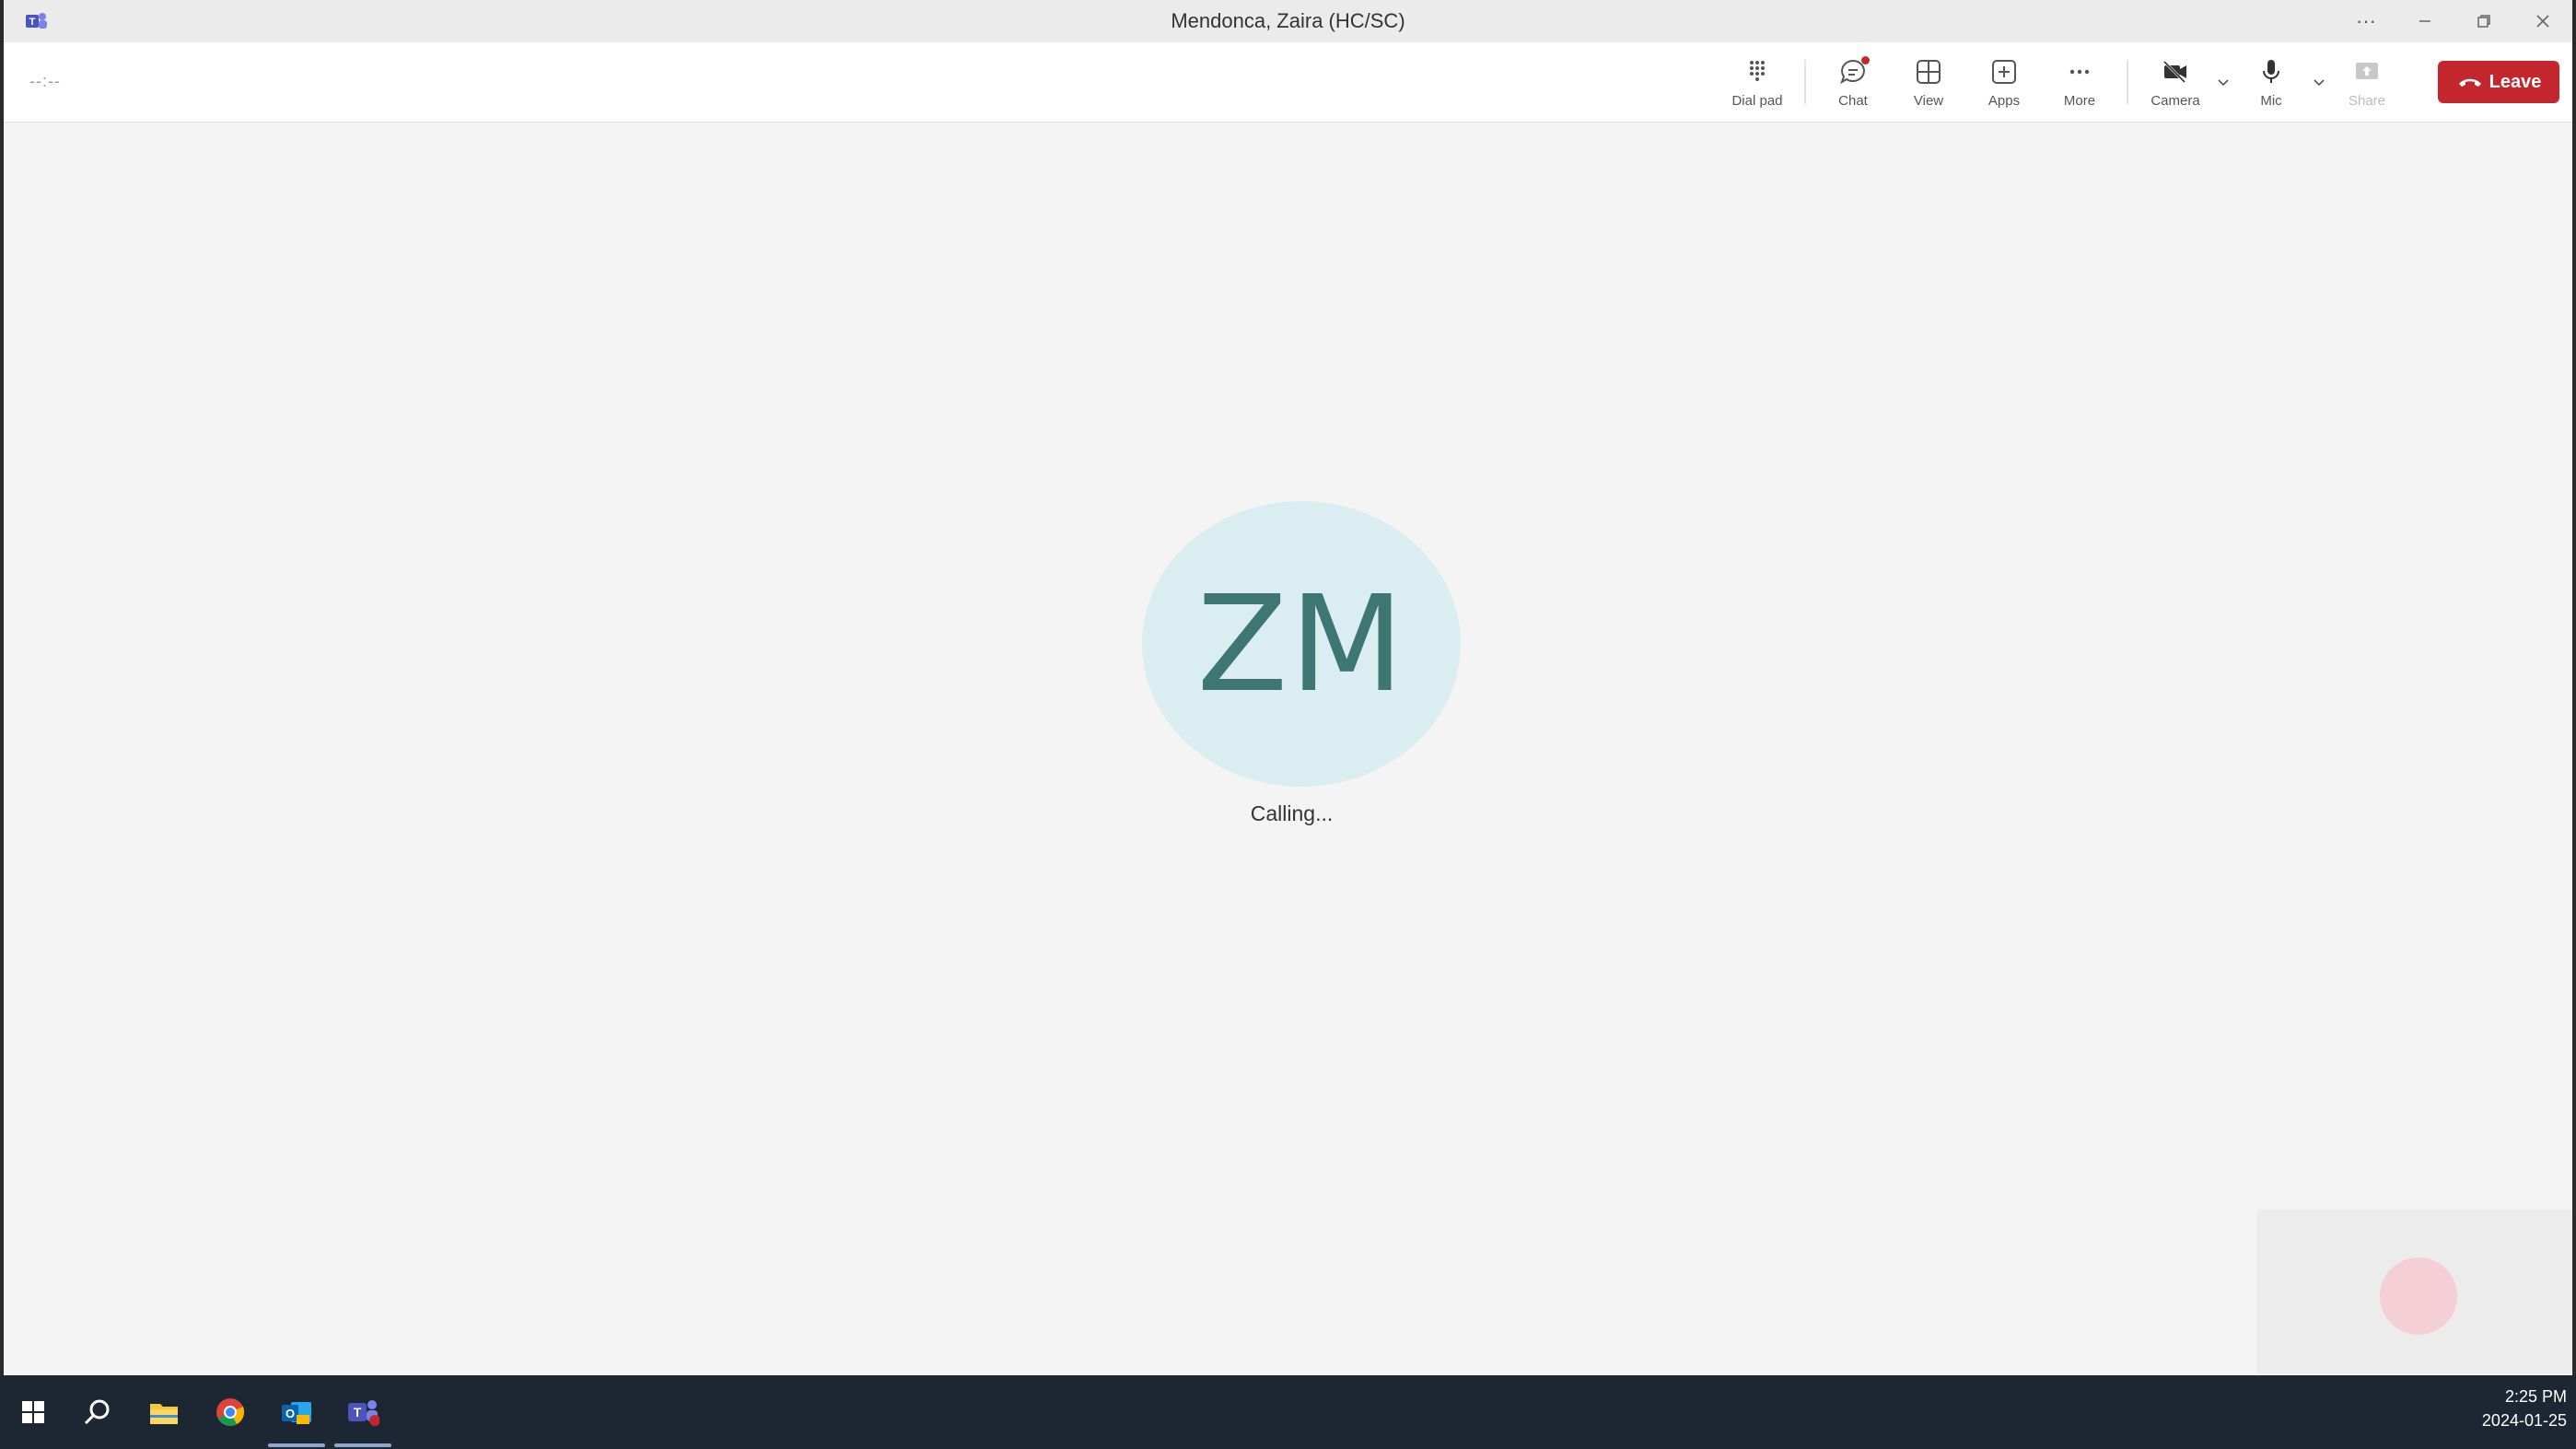  What do you see at coordinates (2535, 1397) in the screenshot?
I see `clock-time: 2:25 PM` at bounding box center [2535, 1397].